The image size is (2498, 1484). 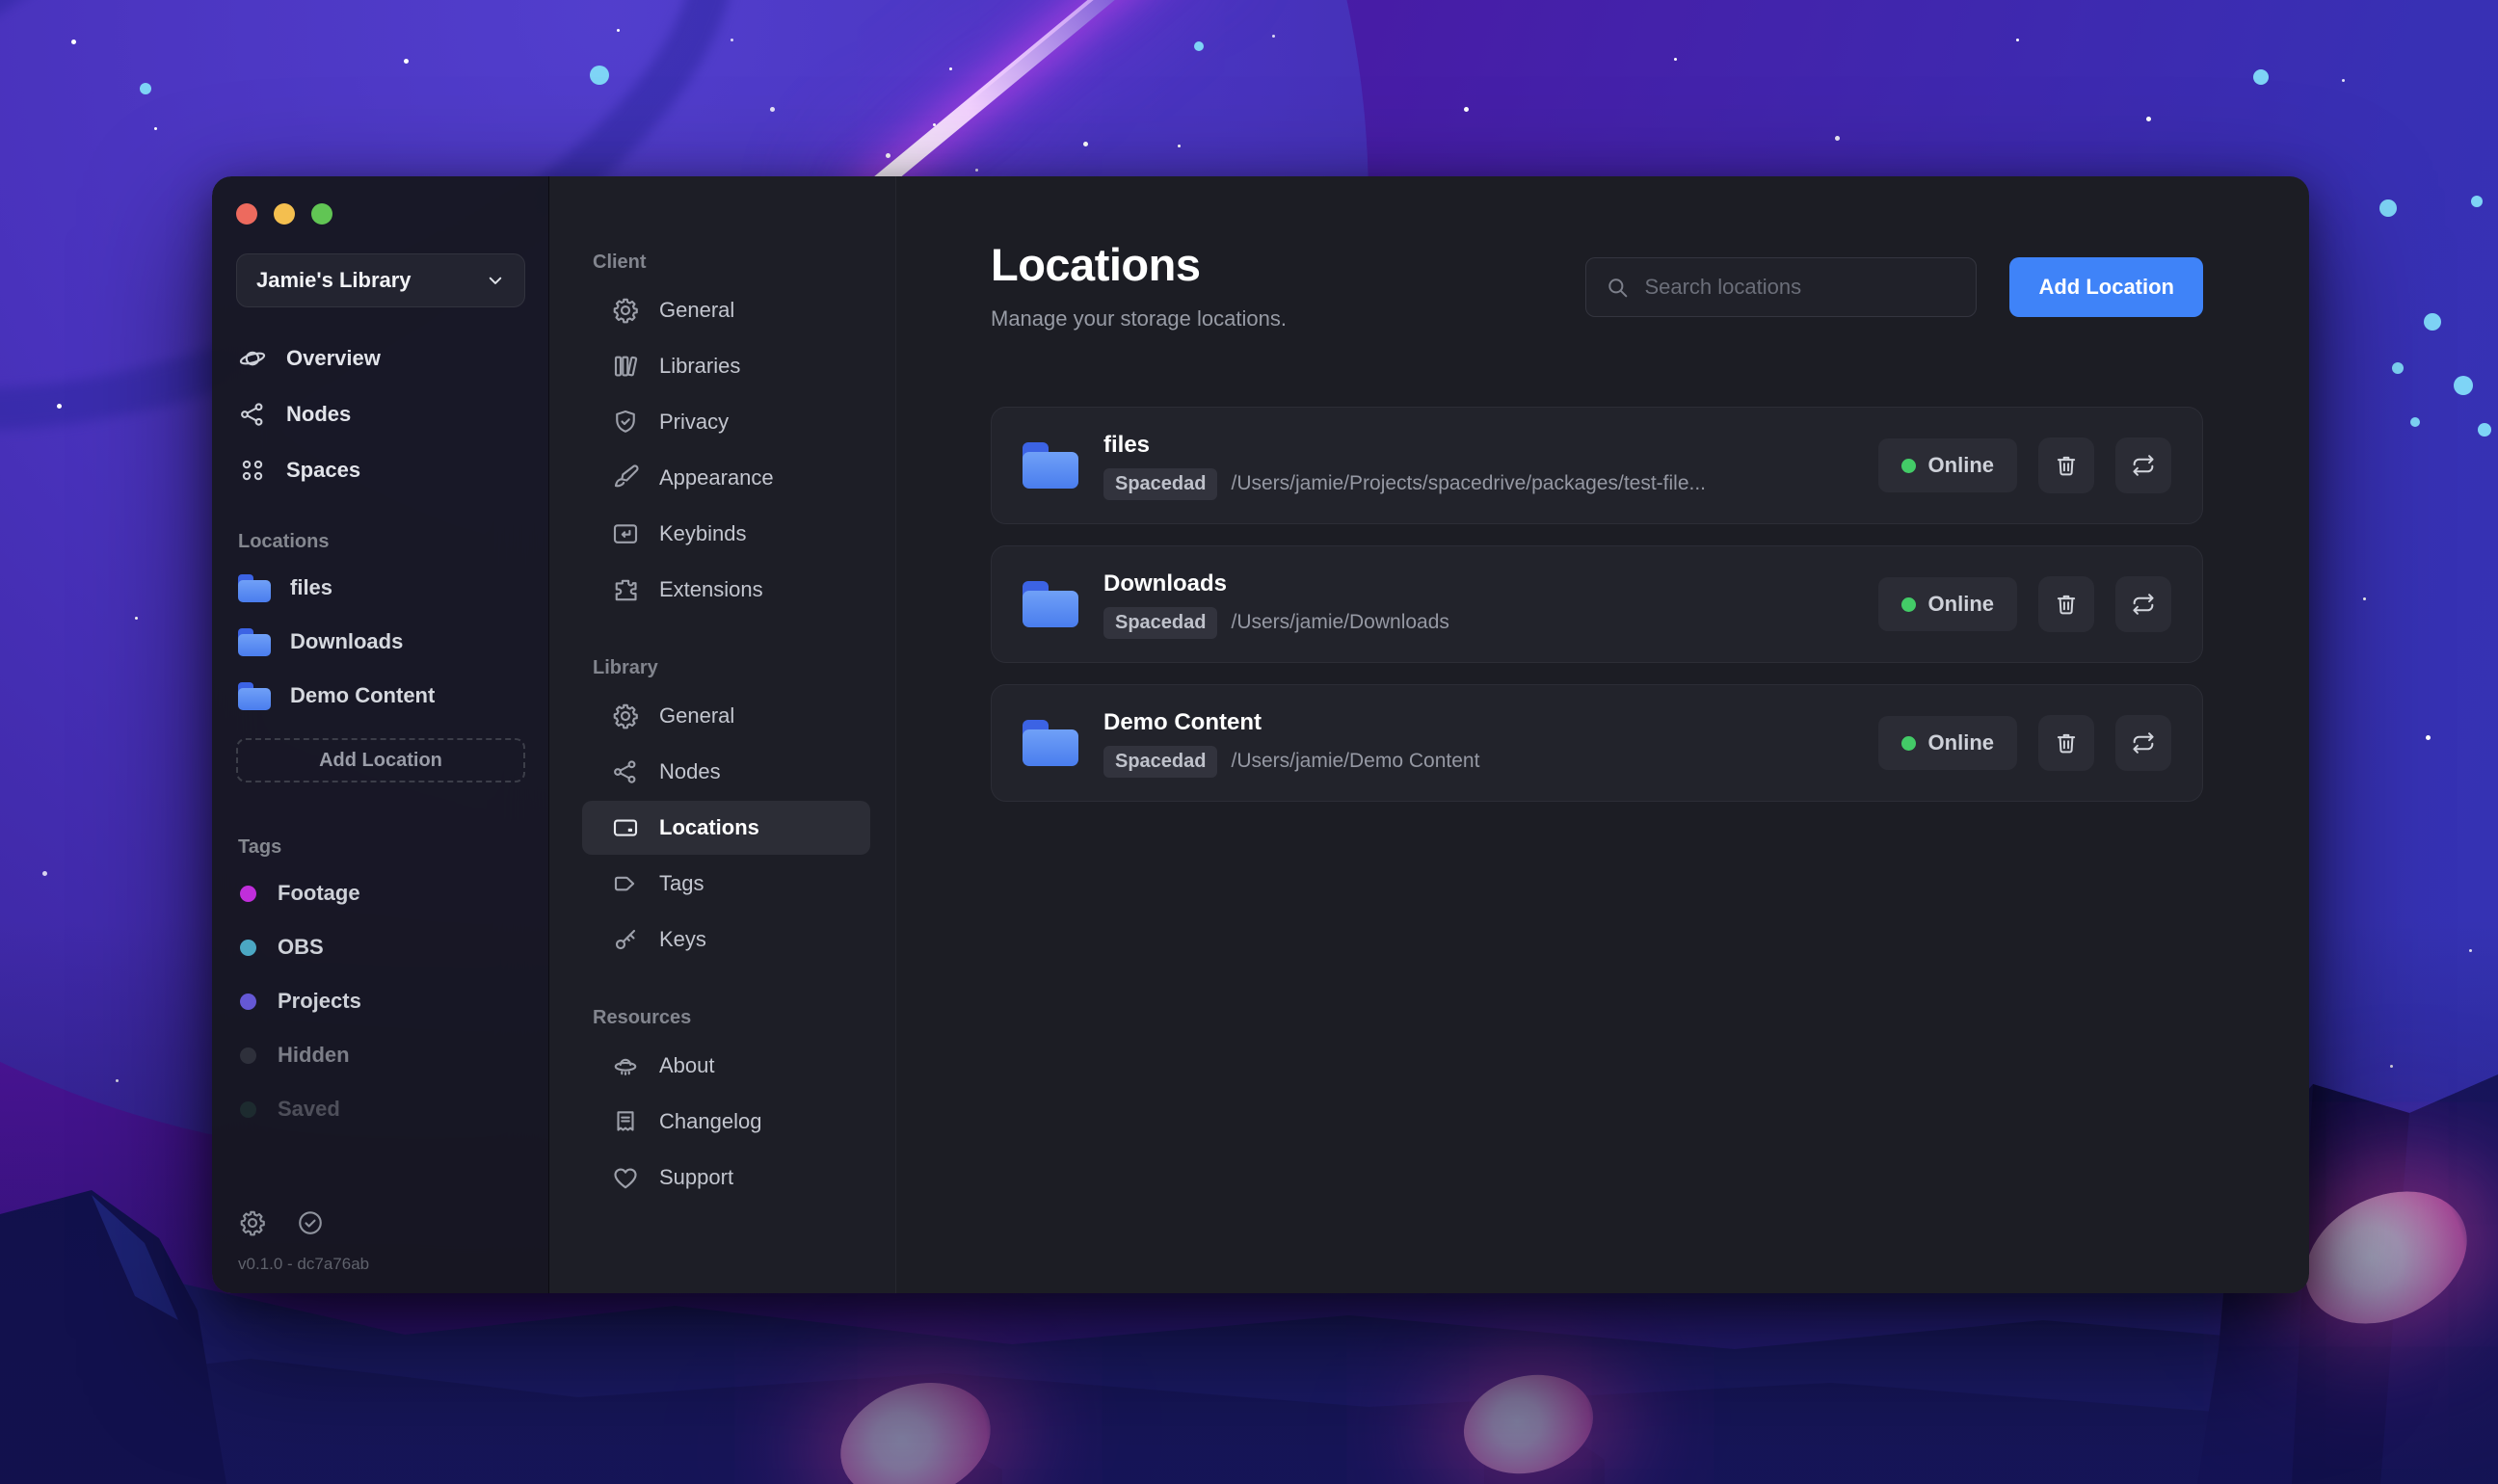 What do you see at coordinates (681, 883) in the screenshot?
I see `settings-item-label: Tags` at bounding box center [681, 883].